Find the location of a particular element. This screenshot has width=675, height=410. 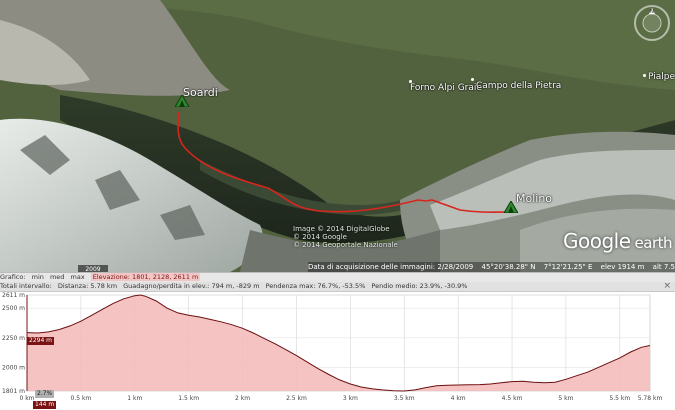

google-earth-logo: Google earth is located at coordinates (618, 241).